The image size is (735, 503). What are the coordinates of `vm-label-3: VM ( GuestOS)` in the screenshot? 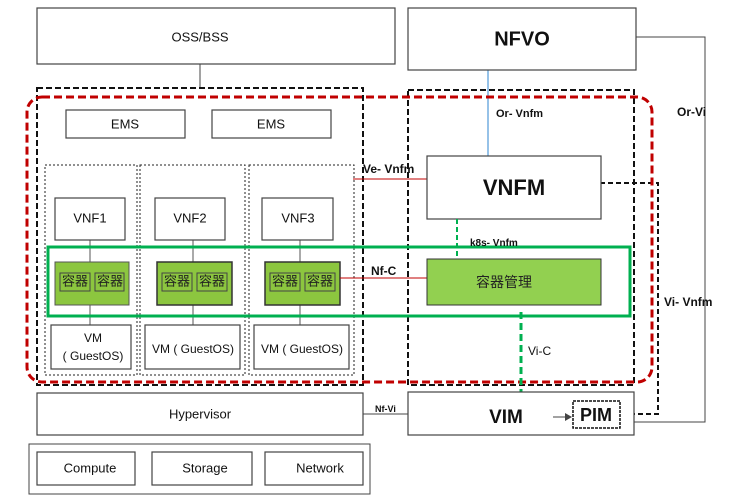 It's located at (302, 349).